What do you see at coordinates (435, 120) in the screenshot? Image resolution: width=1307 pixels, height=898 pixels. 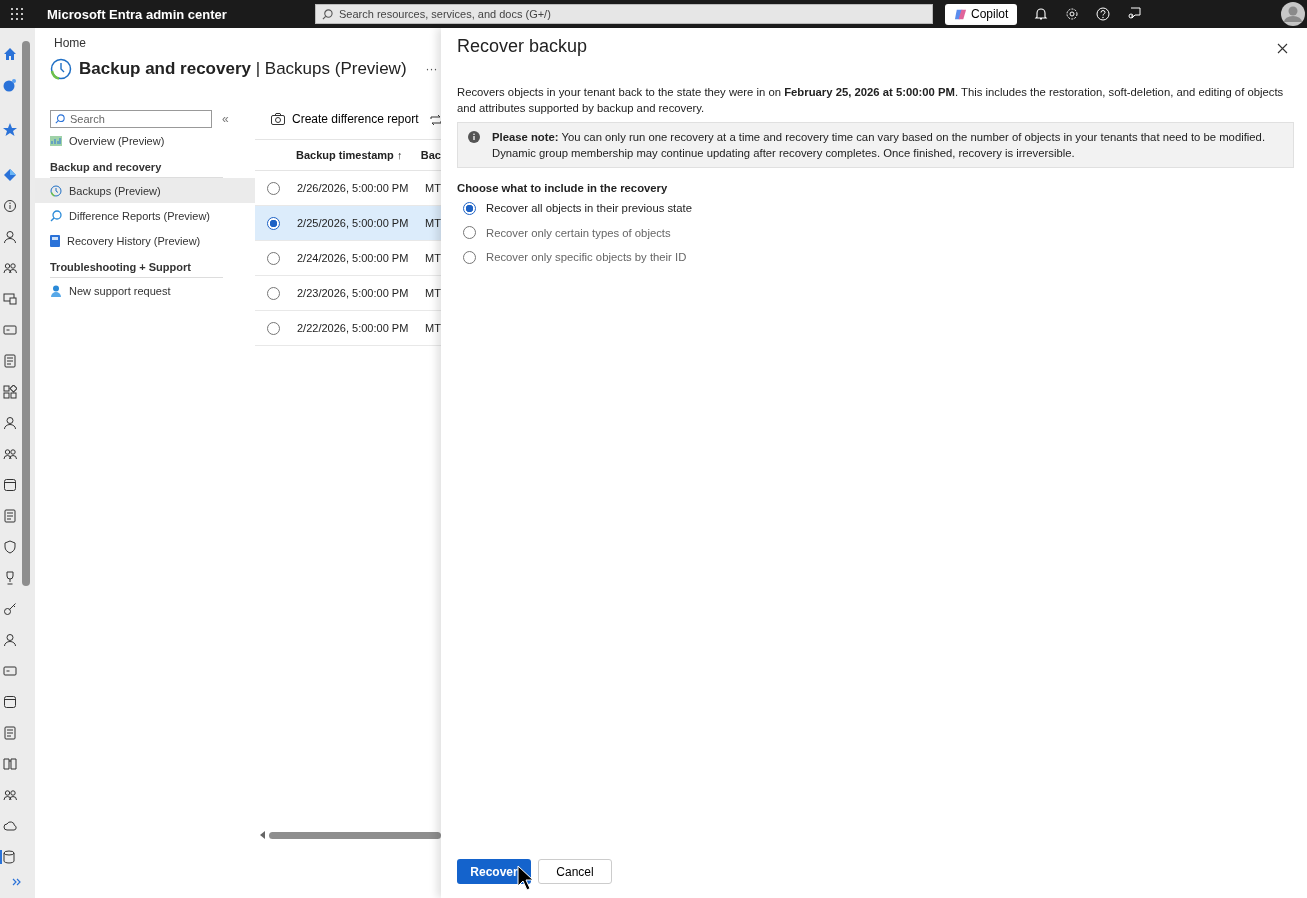 I see `refresh-icon` at bounding box center [435, 120].